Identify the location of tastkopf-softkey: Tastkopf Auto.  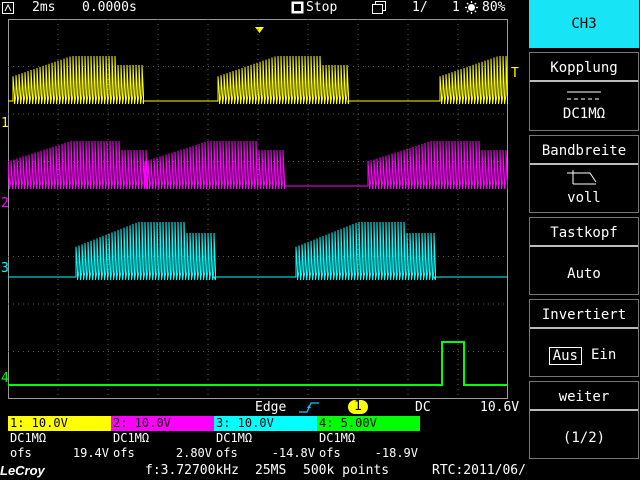
(584, 256).